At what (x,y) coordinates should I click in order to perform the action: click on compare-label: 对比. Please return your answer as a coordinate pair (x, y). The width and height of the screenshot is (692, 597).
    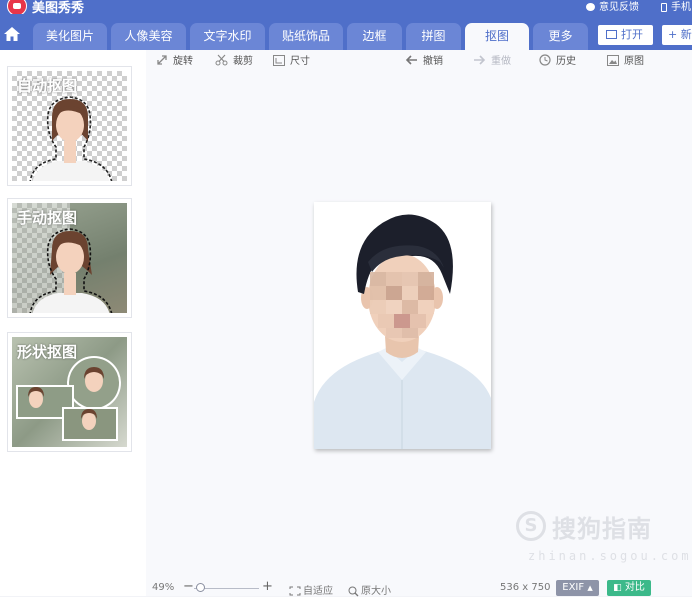
    Looking at the image, I should click on (634, 587).